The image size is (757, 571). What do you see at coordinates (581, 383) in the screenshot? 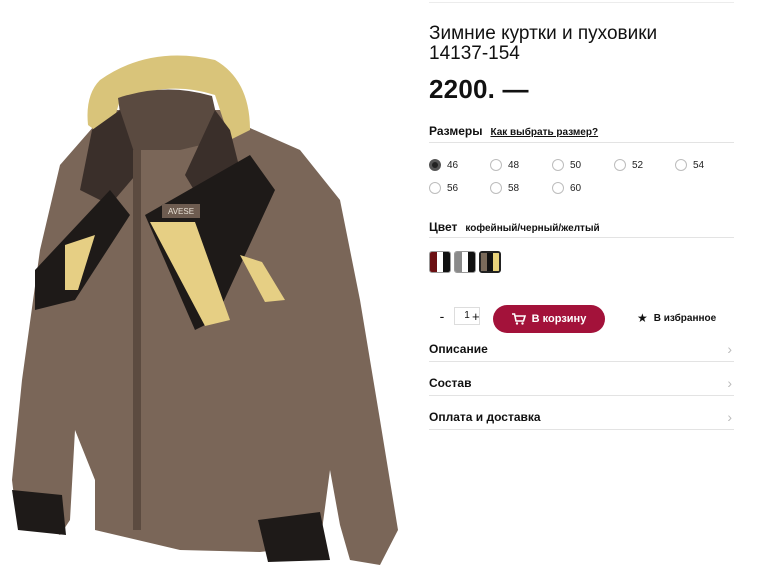
I see `accordion-composition: Состав ›` at bounding box center [581, 383].